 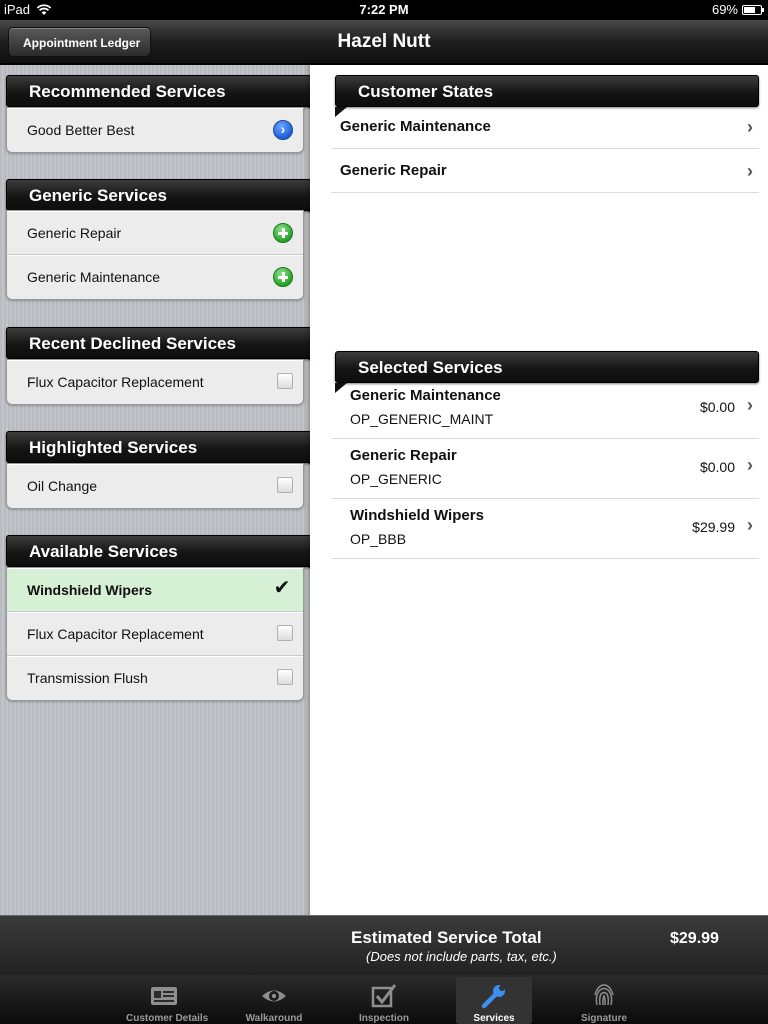 What do you see at coordinates (167, 1018) in the screenshot?
I see `tab-label: Customer Details` at bounding box center [167, 1018].